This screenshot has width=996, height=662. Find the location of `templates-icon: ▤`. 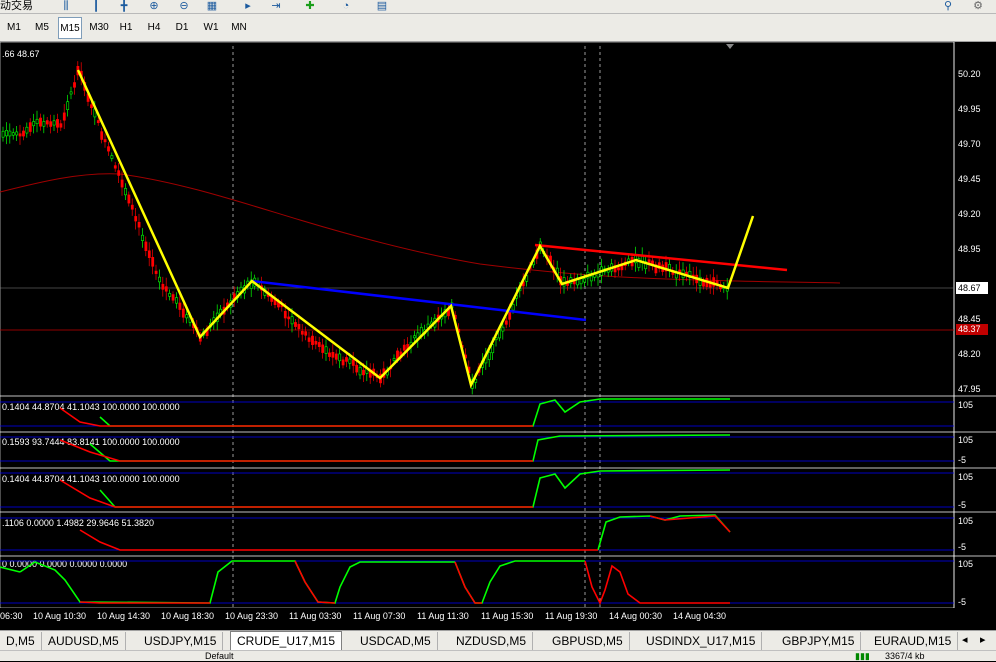

templates-icon: ▤ is located at coordinates (382, 6).